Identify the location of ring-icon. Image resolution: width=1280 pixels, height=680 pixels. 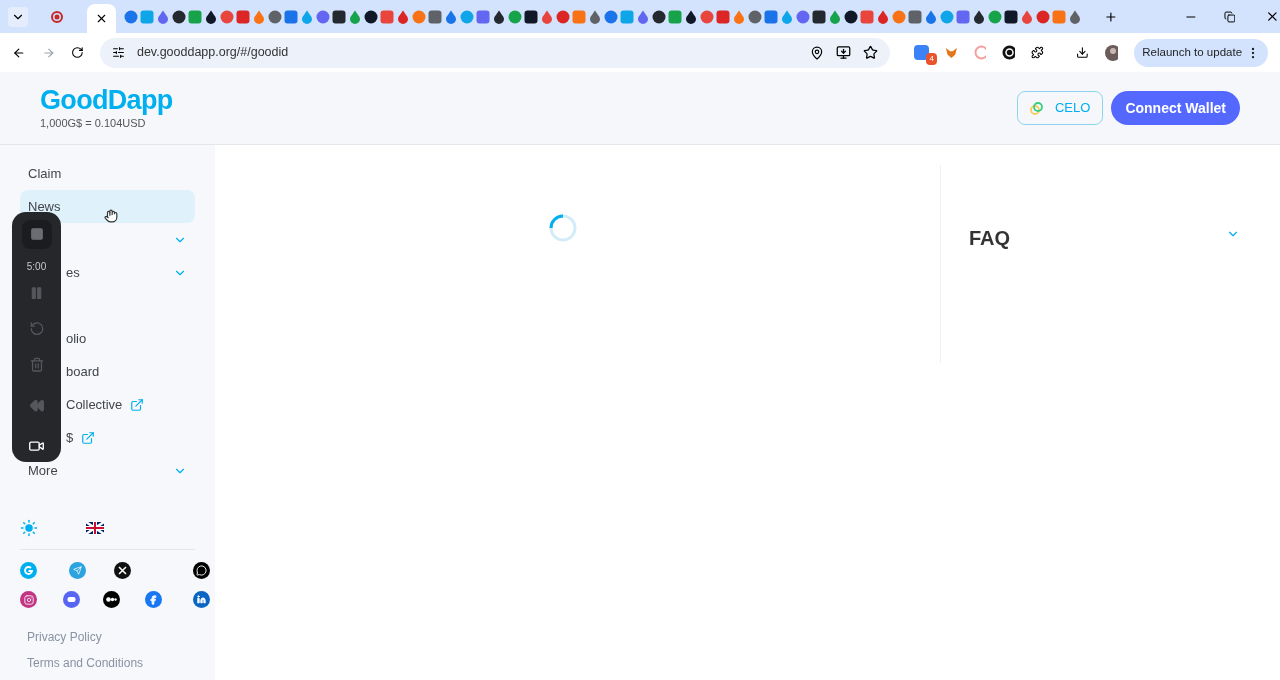
(980, 52).